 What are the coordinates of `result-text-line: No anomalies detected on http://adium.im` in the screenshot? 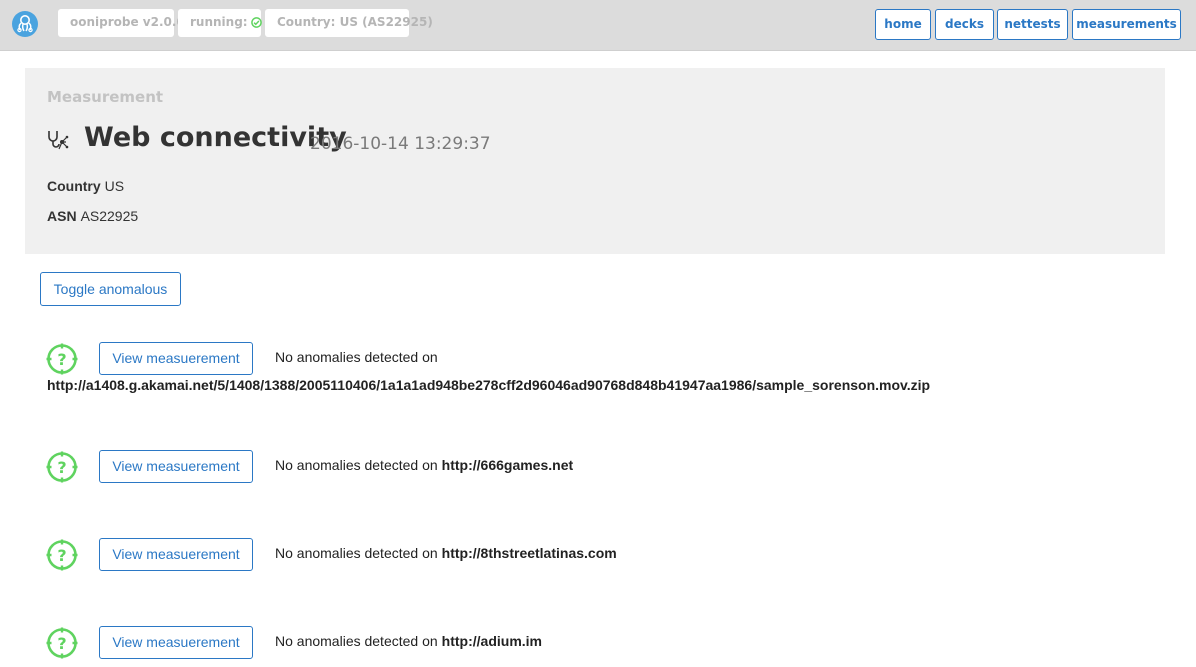 It's located at (408, 641).